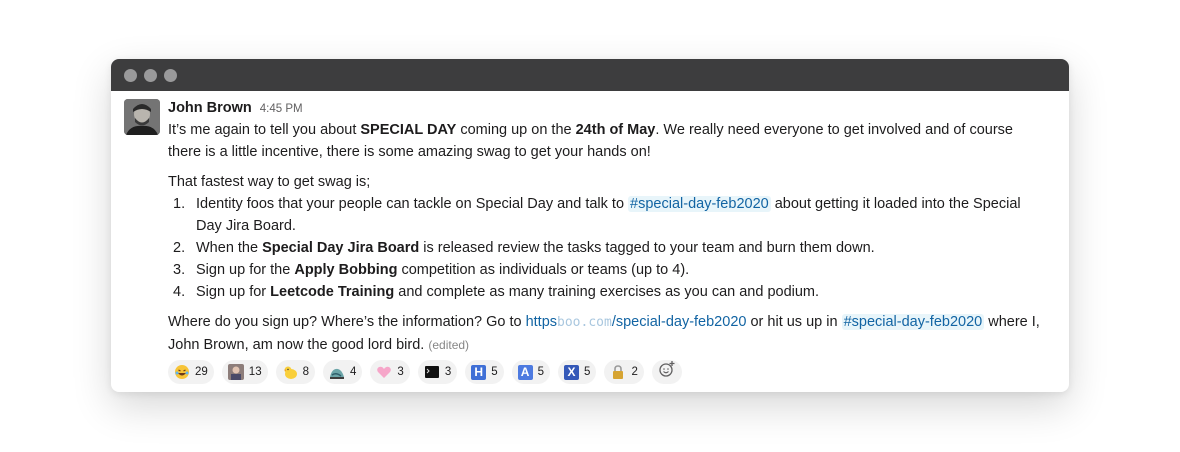 The width and height of the screenshot is (1180, 452). I want to click on pink-heart-emoji-icon, so click(384, 372).